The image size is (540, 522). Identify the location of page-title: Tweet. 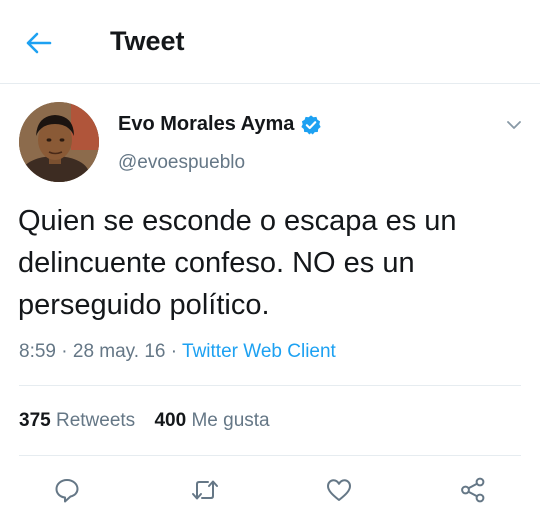
(147, 41).